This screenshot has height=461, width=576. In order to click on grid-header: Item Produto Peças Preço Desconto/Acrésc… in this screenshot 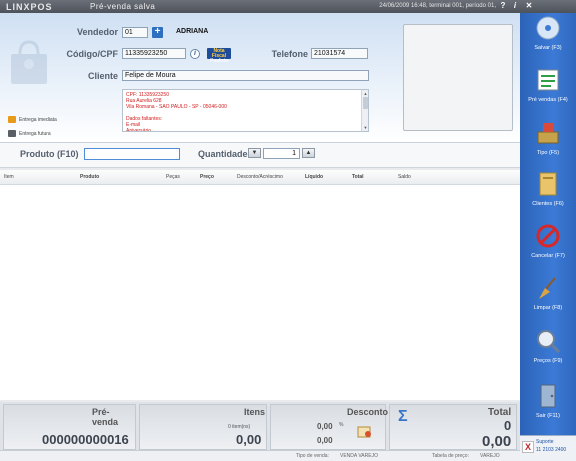, I will do `click(260, 177)`.